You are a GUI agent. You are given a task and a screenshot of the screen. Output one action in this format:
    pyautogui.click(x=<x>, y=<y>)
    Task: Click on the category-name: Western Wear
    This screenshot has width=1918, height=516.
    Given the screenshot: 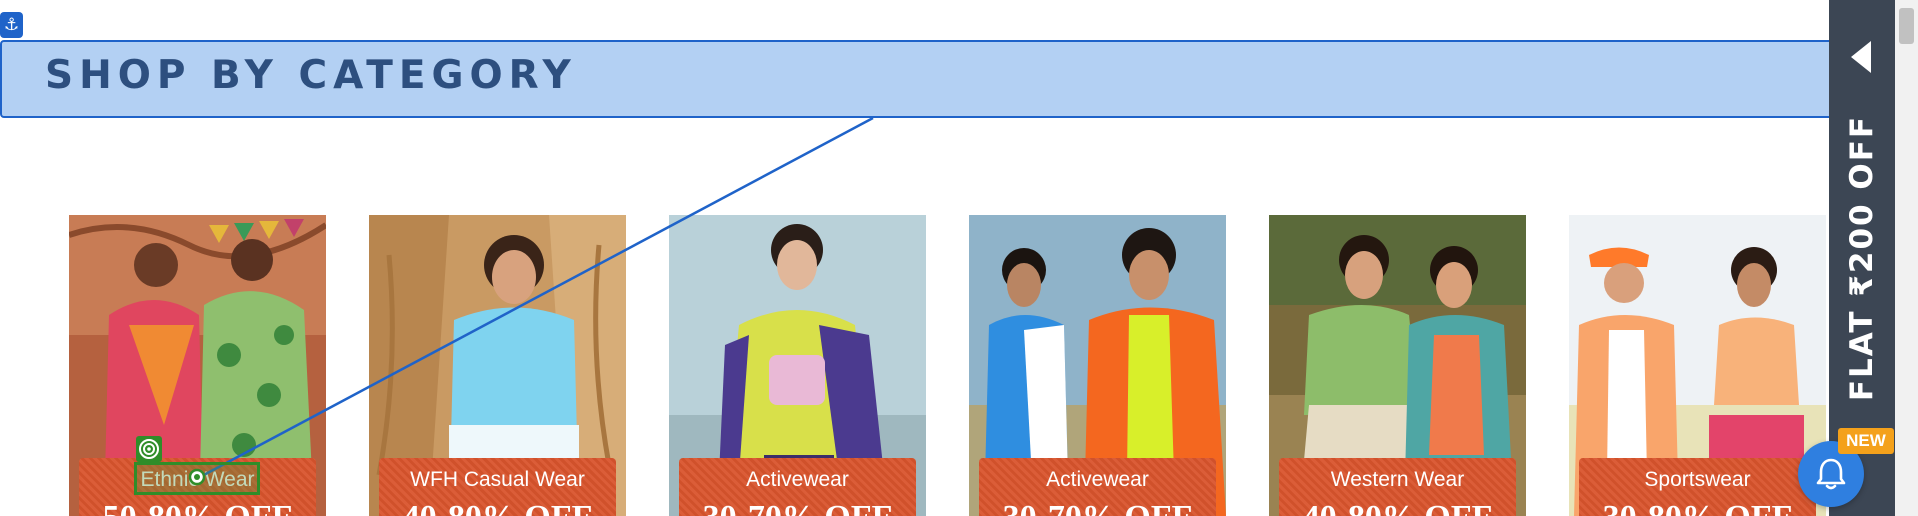 What is the action you would take?
    pyautogui.click(x=1397, y=479)
    